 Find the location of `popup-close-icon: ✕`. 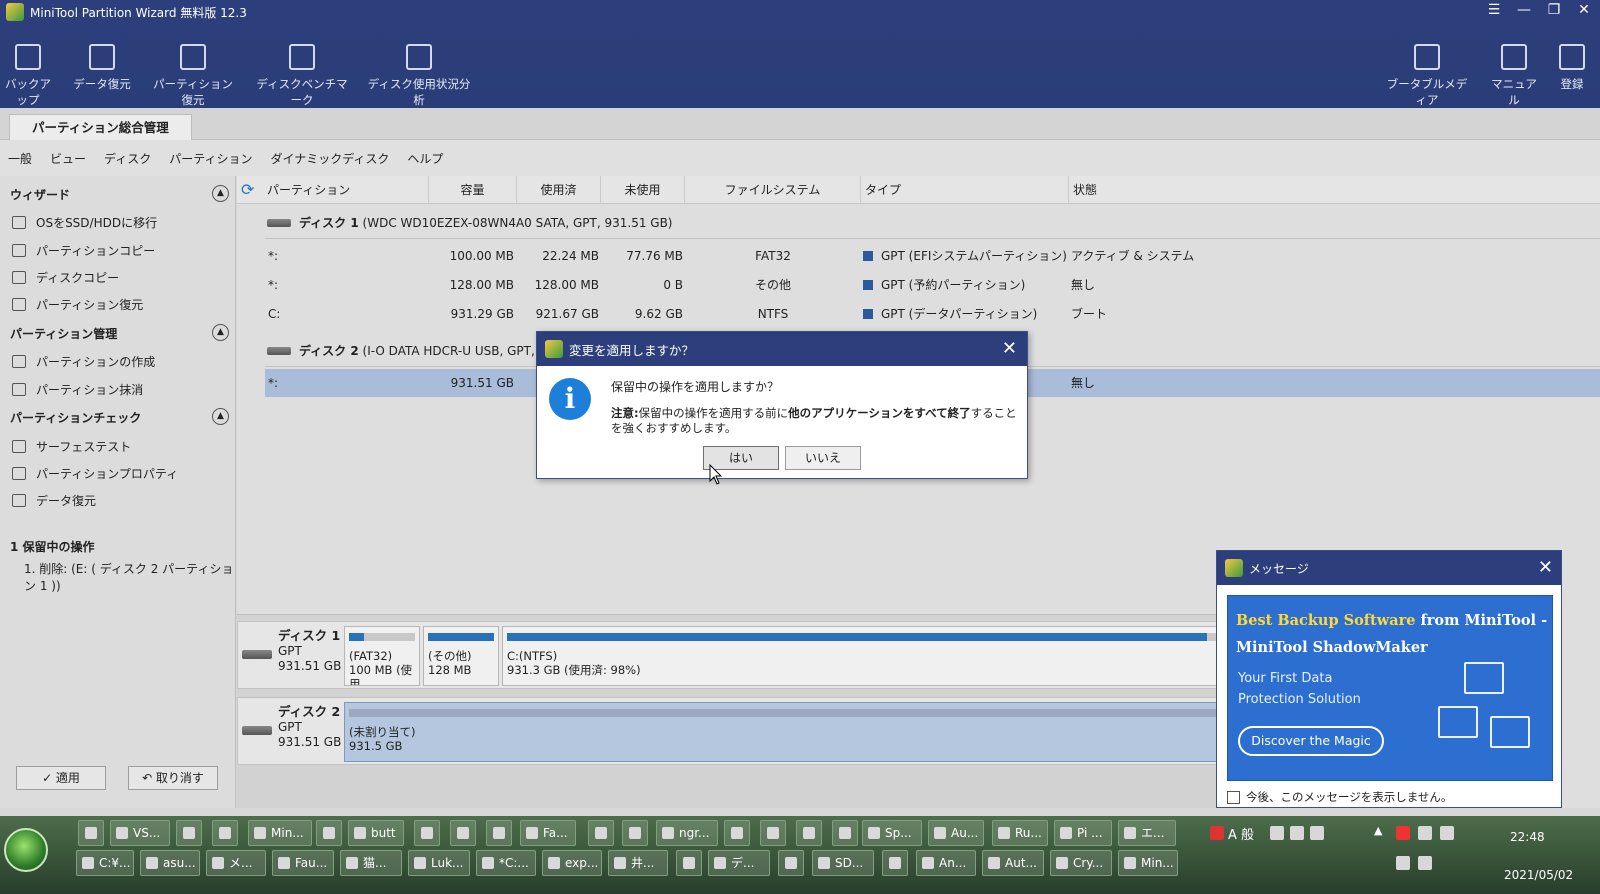

popup-close-icon: ✕ is located at coordinates (1545, 567).